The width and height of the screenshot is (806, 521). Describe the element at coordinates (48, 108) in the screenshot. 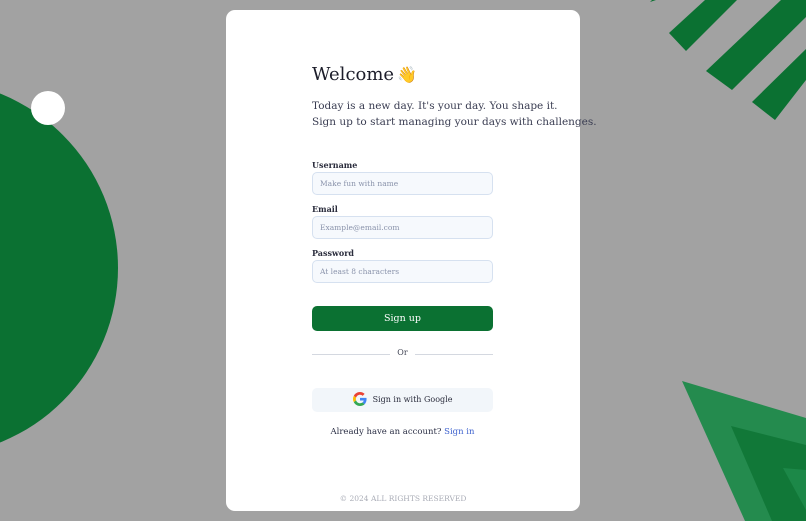

I see `white-dot-shape` at that location.